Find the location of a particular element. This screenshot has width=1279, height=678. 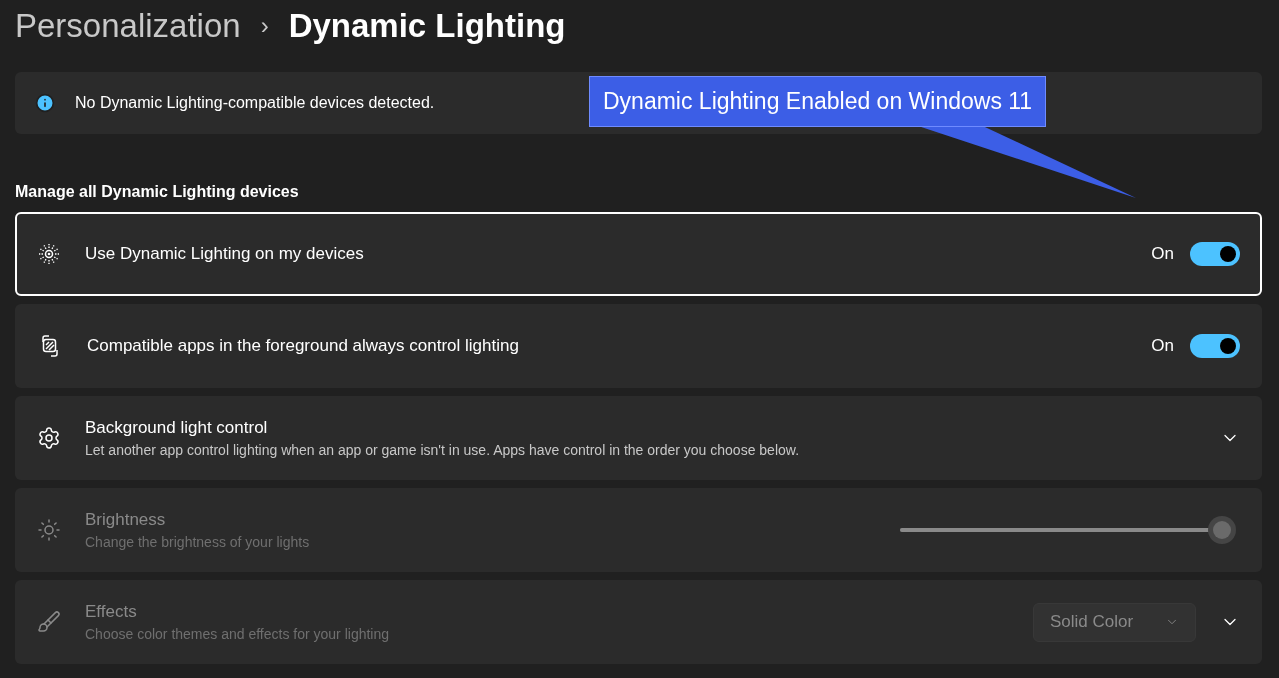

row-description: Choose color themes and effects for your lighting is located at coordinates (238, 635).